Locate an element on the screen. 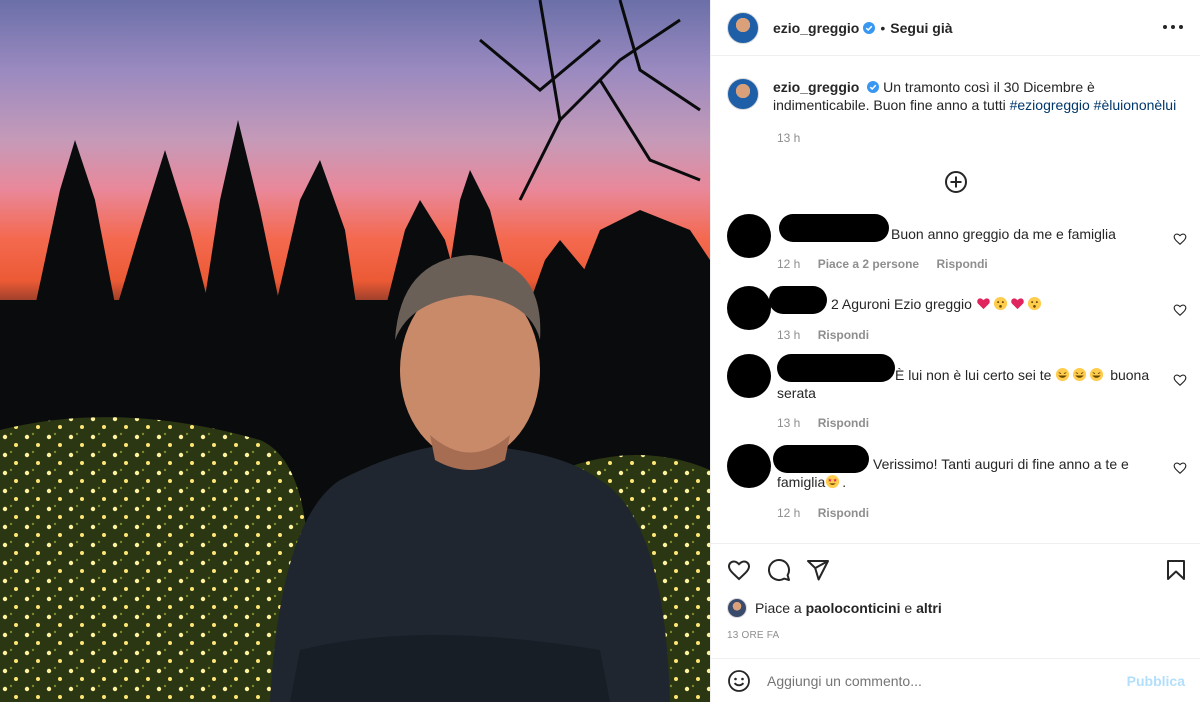 Image resolution: width=1200 pixels, height=702 pixels. liker-avatar is located at coordinates (737, 608).